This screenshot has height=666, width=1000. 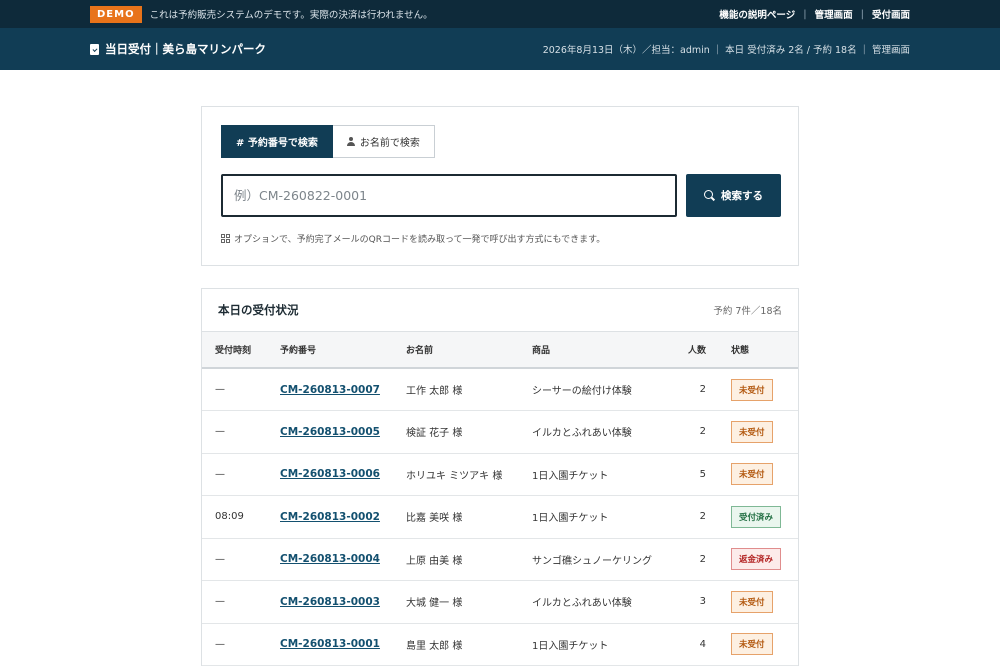 I want to click on header-admin-link: 管理画面, so click(x=891, y=49).